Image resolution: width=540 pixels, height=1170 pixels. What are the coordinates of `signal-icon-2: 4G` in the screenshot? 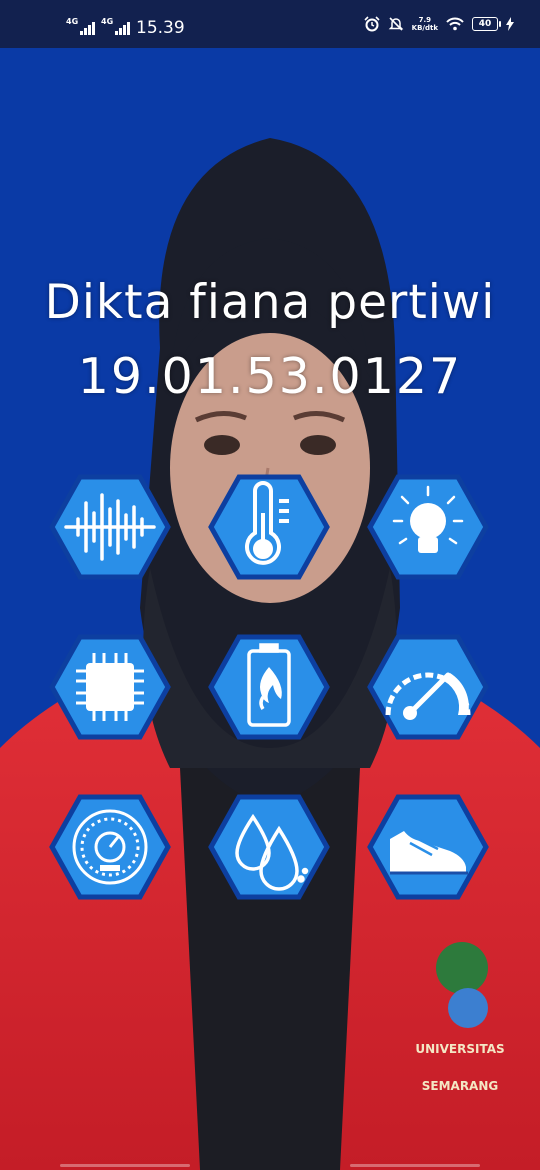 It's located at (115, 26).